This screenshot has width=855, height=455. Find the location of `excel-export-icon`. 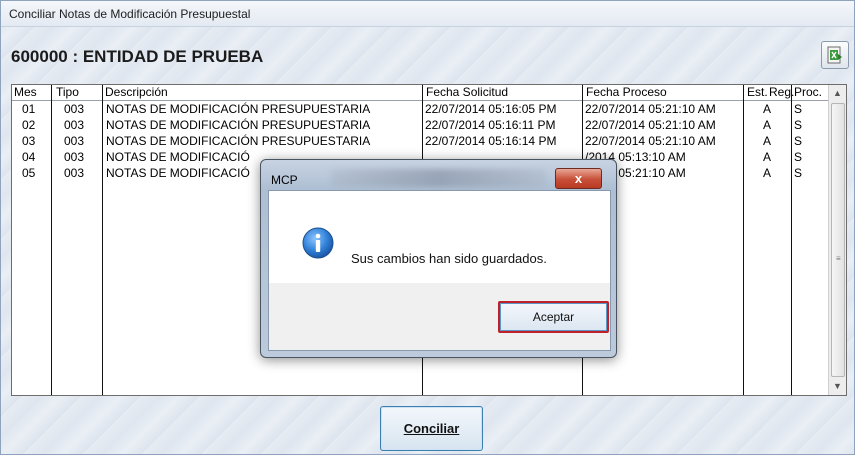

excel-export-icon is located at coordinates (834, 55).